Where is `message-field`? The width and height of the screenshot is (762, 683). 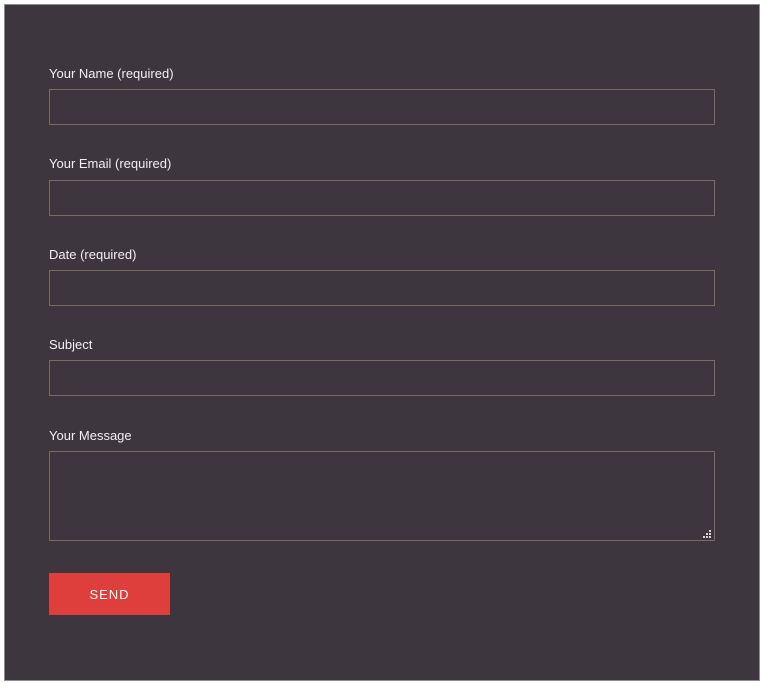 message-field is located at coordinates (382, 496).